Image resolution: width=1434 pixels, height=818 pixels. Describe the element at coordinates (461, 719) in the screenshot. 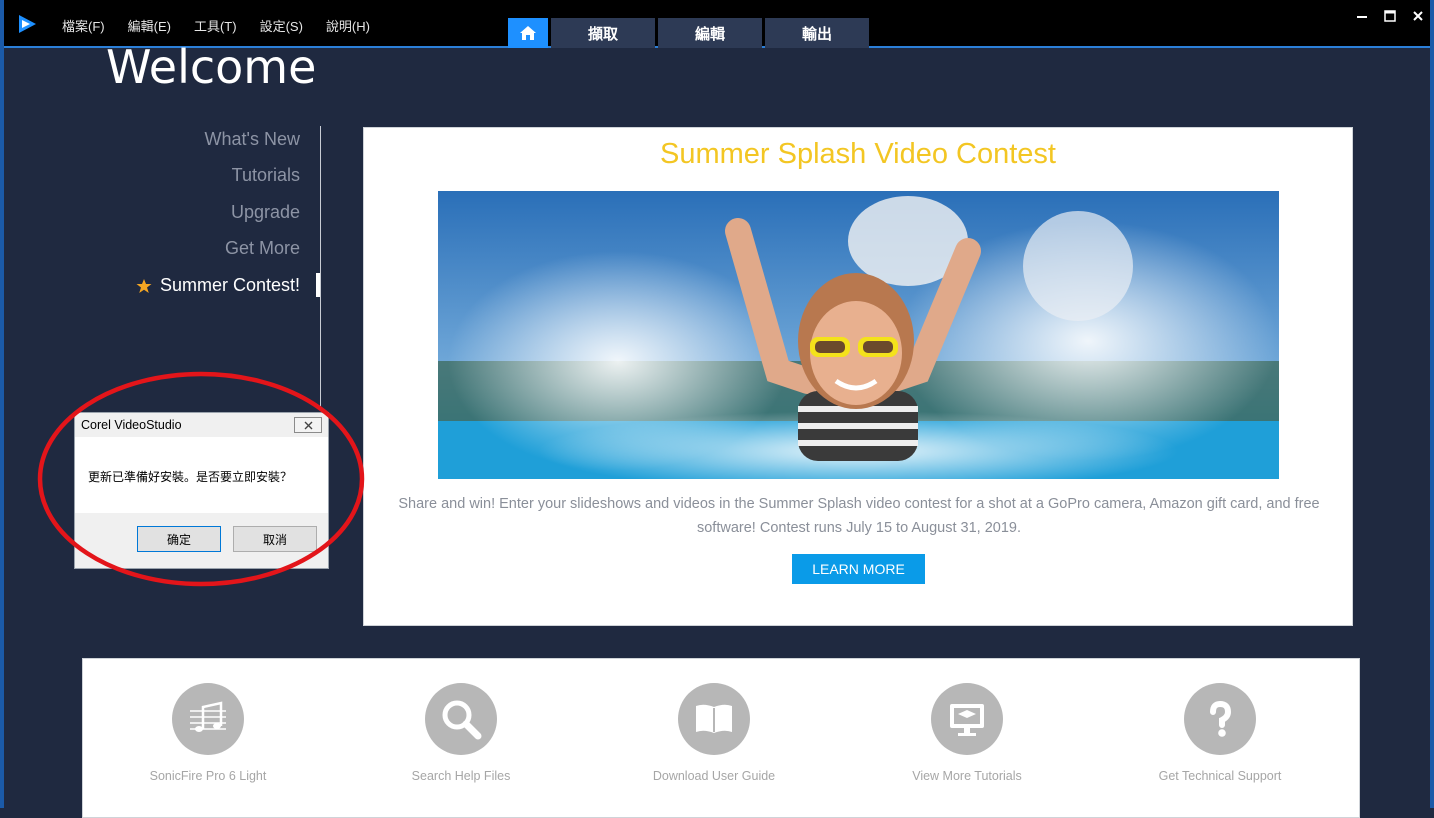

I see `magnifier-icon` at that location.